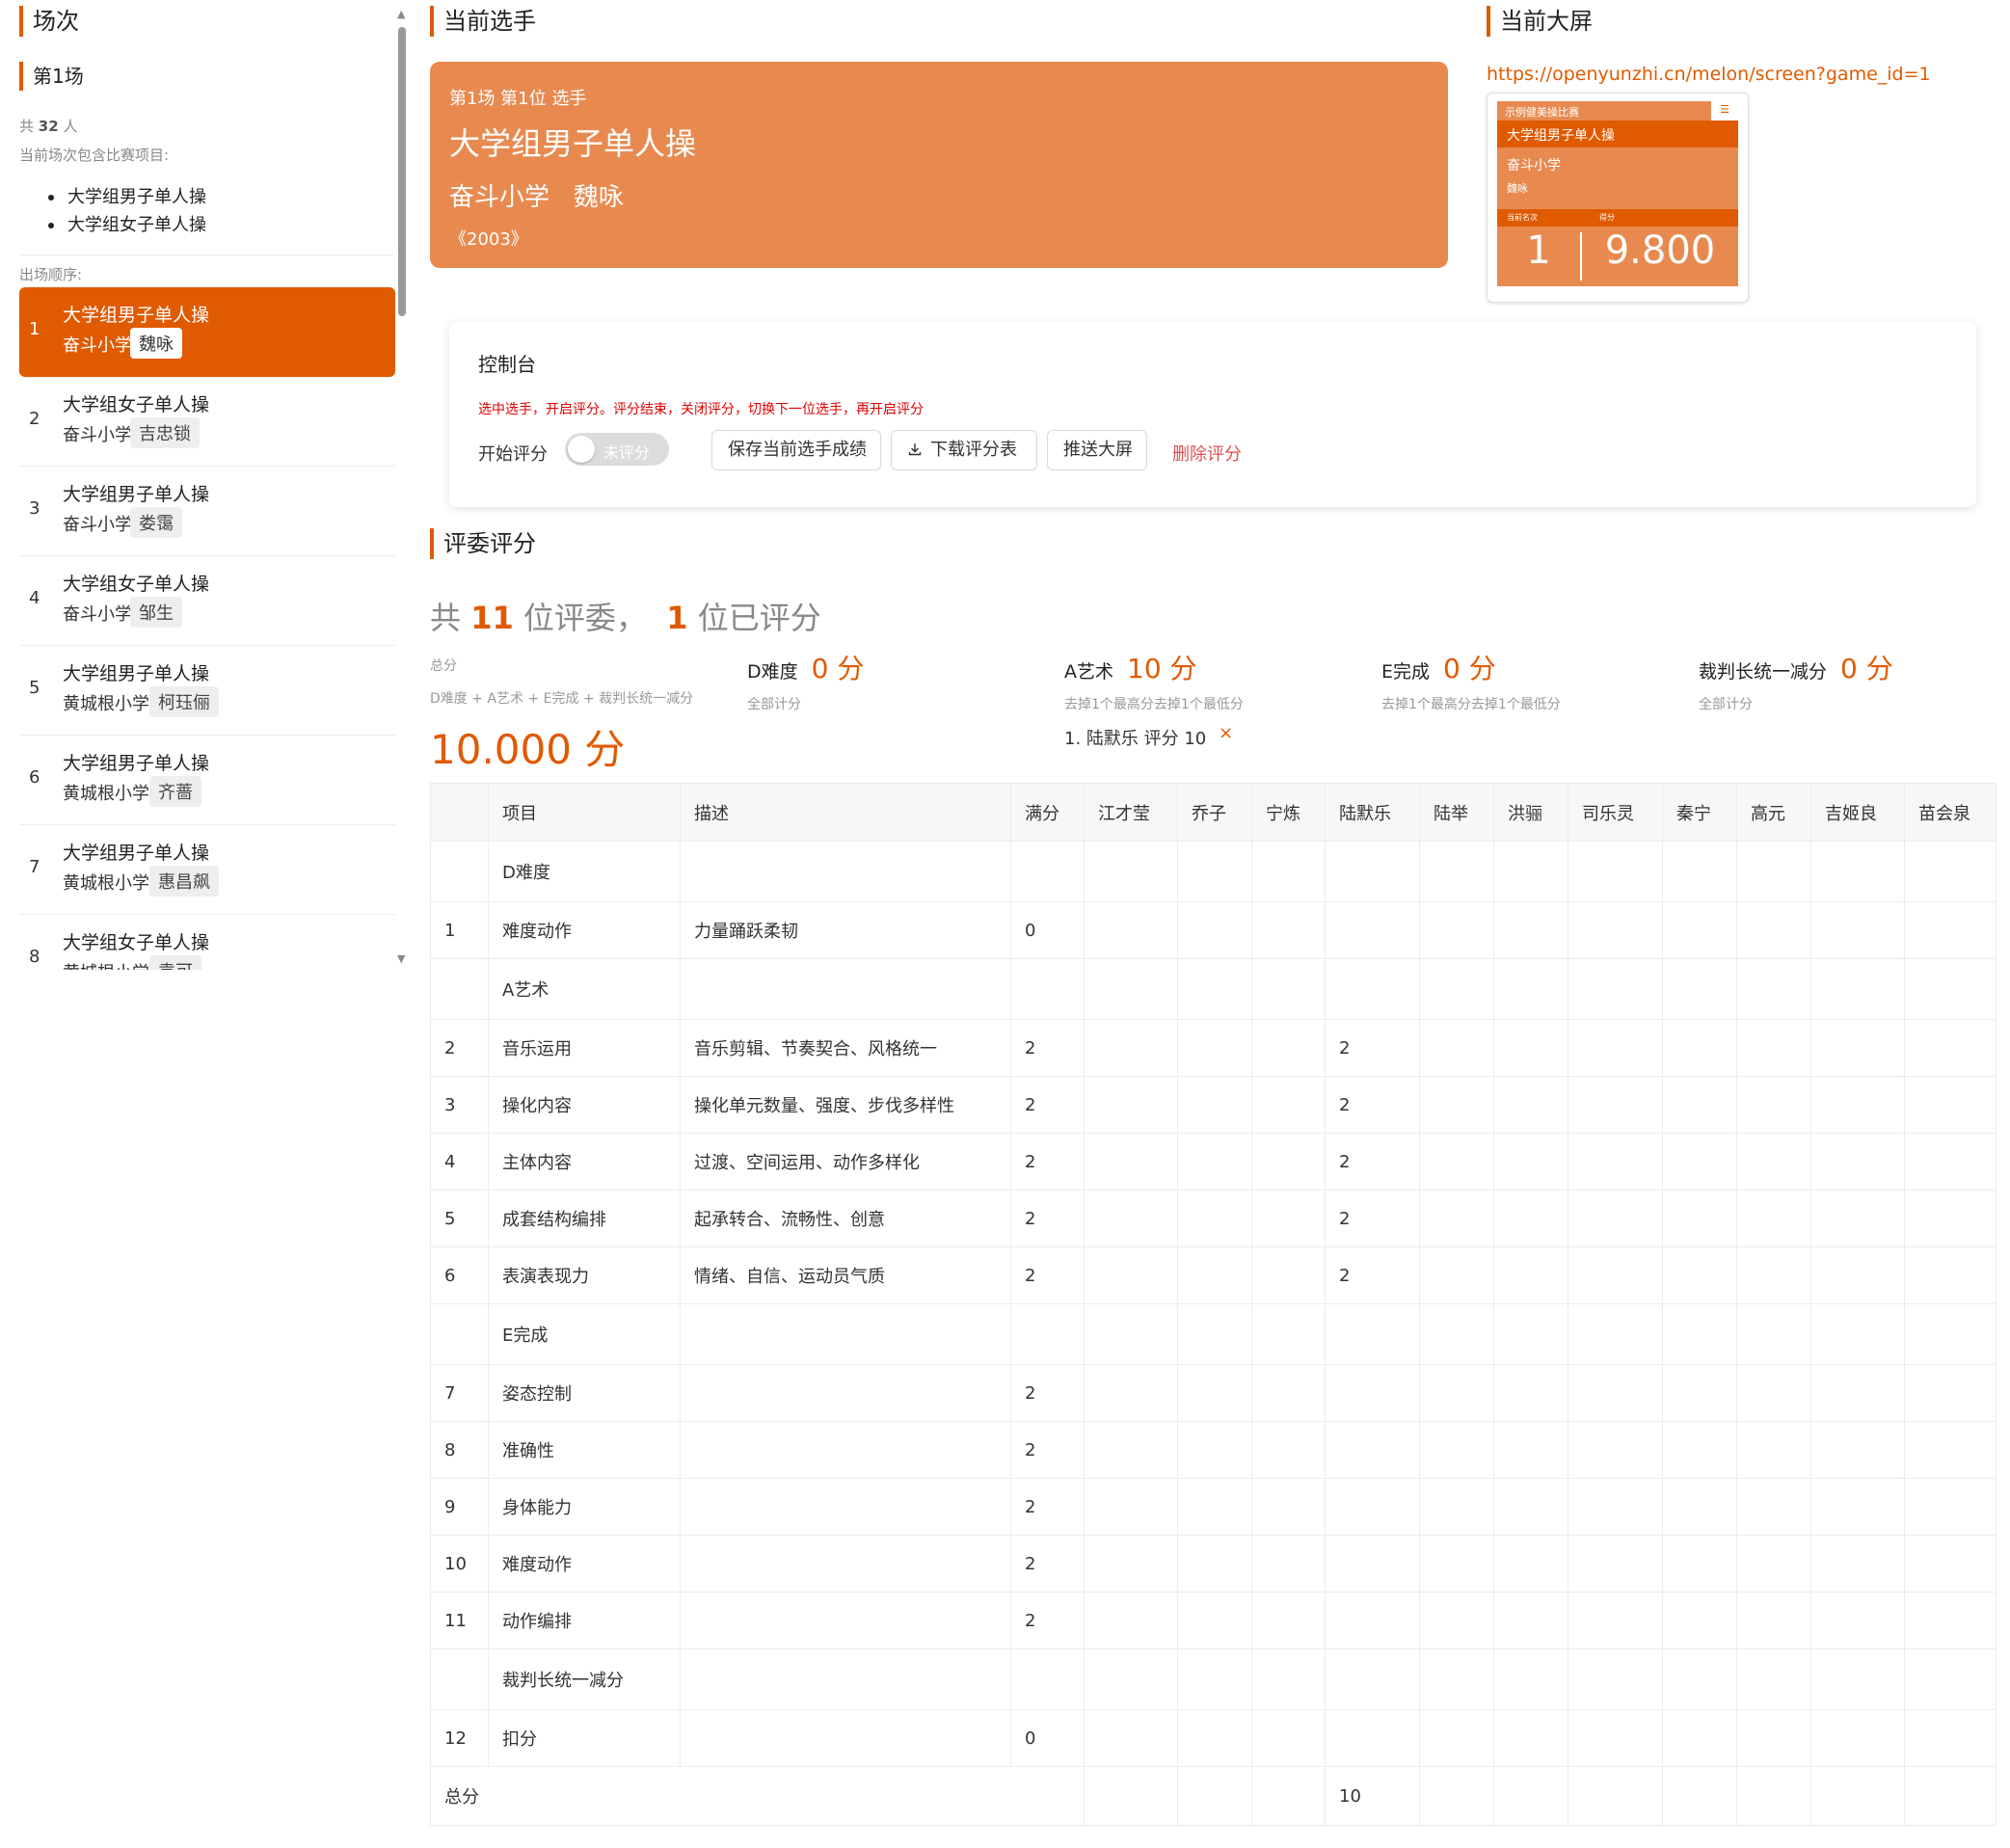  I want to click on athlete-tag: 袁可, so click(175, 963).